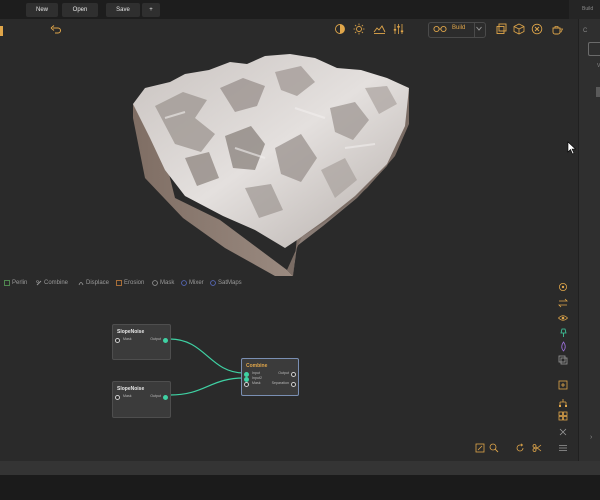 The image size is (600, 500). What do you see at coordinates (563, 432) in the screenshot?
I see `close-x-icon` at bounding box center [563, 432].